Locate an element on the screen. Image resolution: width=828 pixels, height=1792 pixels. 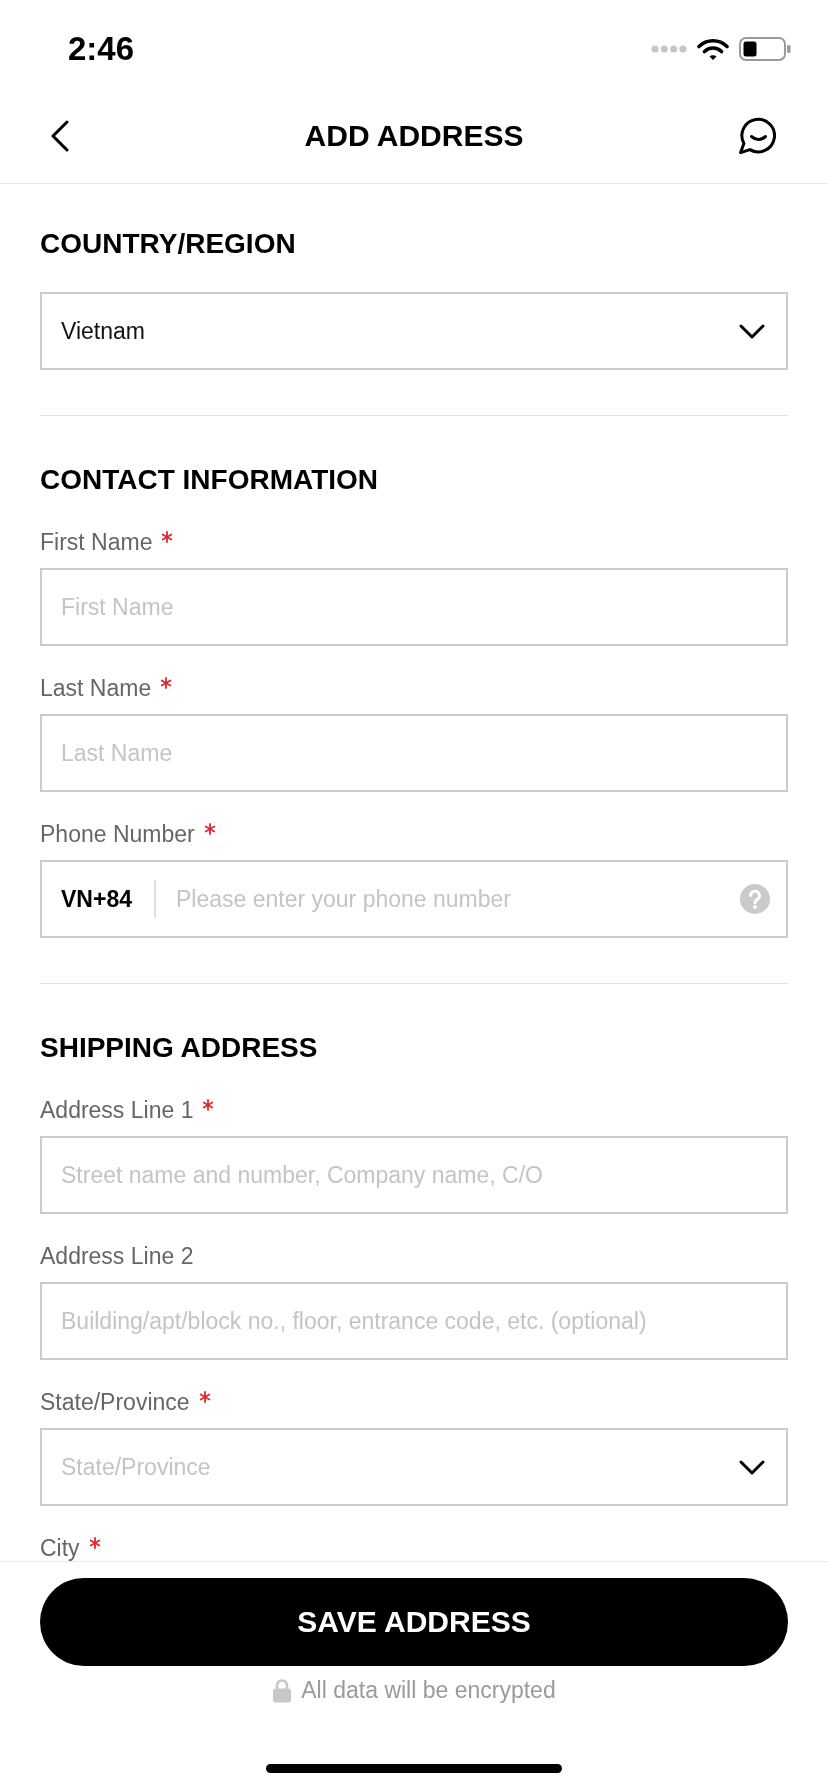
input-field: Street name and number, Company name, C/O is located at coordinates (414, 1175).